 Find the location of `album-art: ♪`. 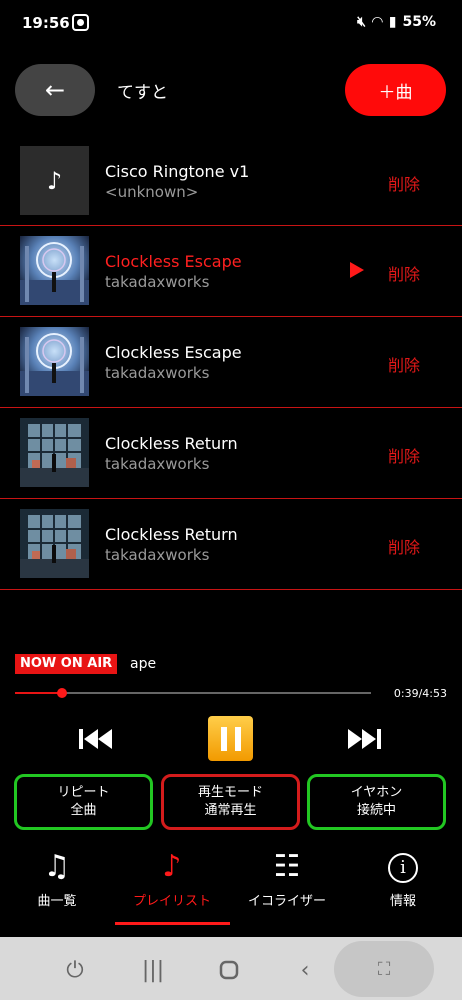

album-art: ♪ is located at coordinates (54, 180).